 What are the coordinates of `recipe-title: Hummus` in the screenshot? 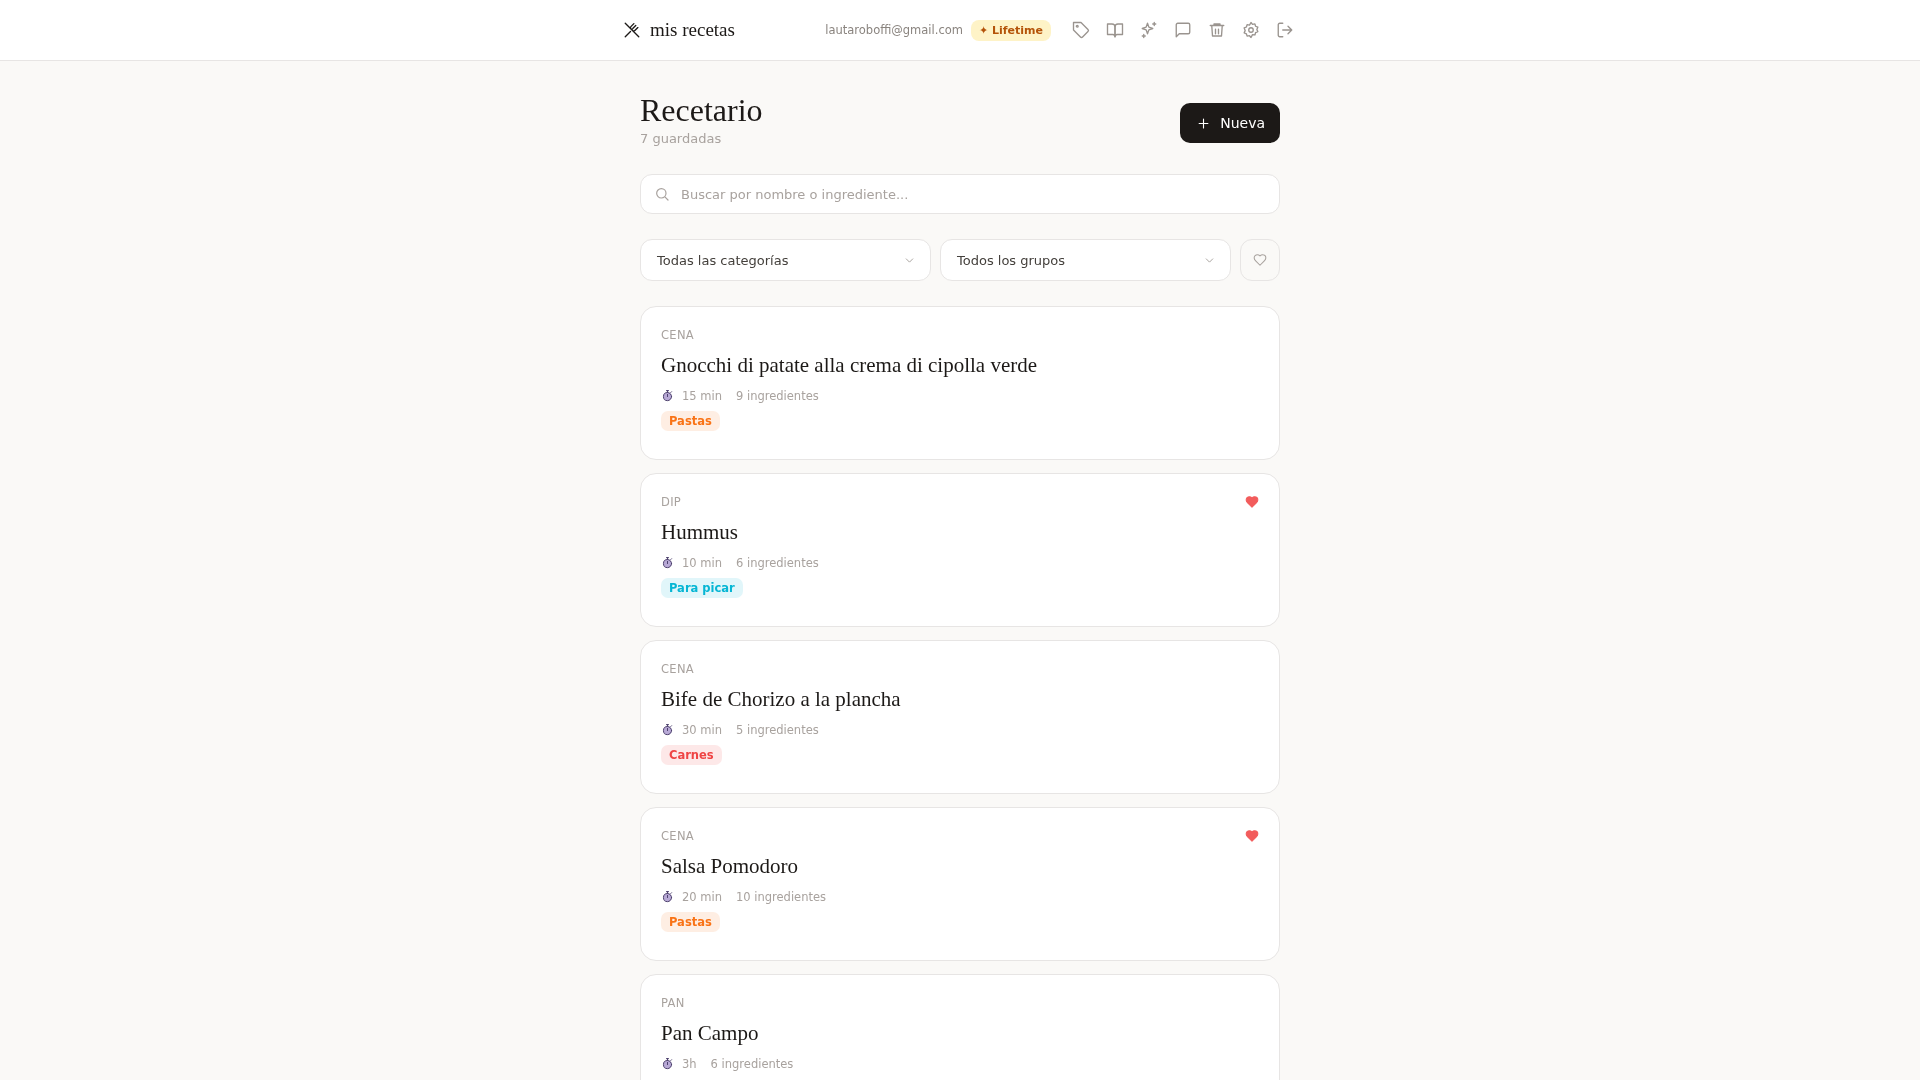 It's located at (700, 533).